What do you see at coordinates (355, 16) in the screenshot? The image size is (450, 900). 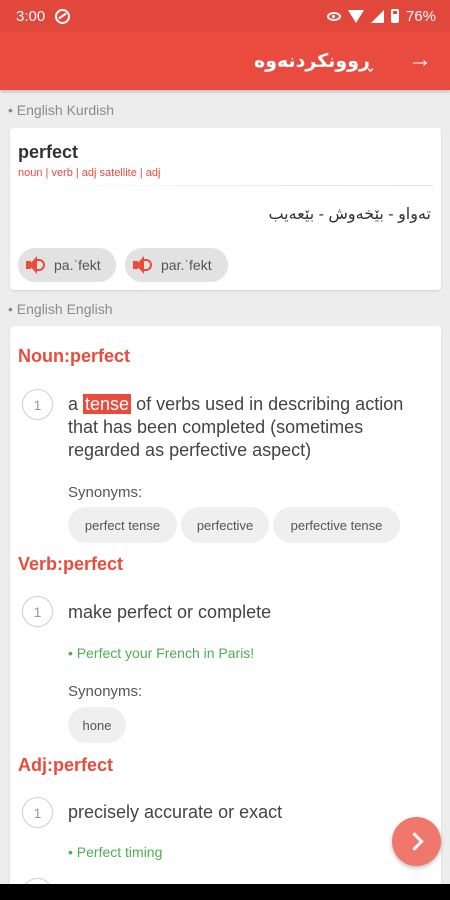 I see `wifi-icon` at bounding box center [355, 16].